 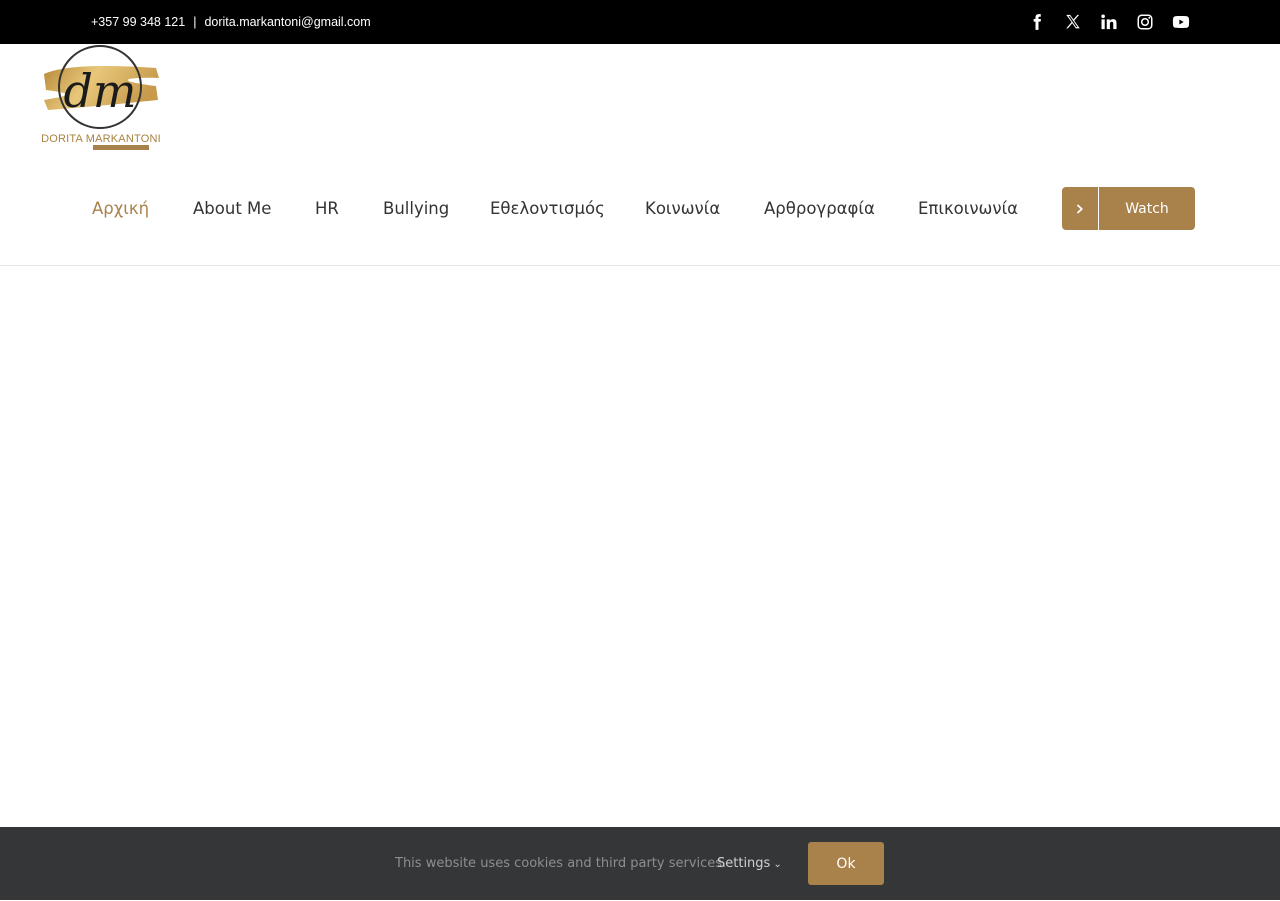 I want to click on instagram-icon, so click(x=1145, y=22).